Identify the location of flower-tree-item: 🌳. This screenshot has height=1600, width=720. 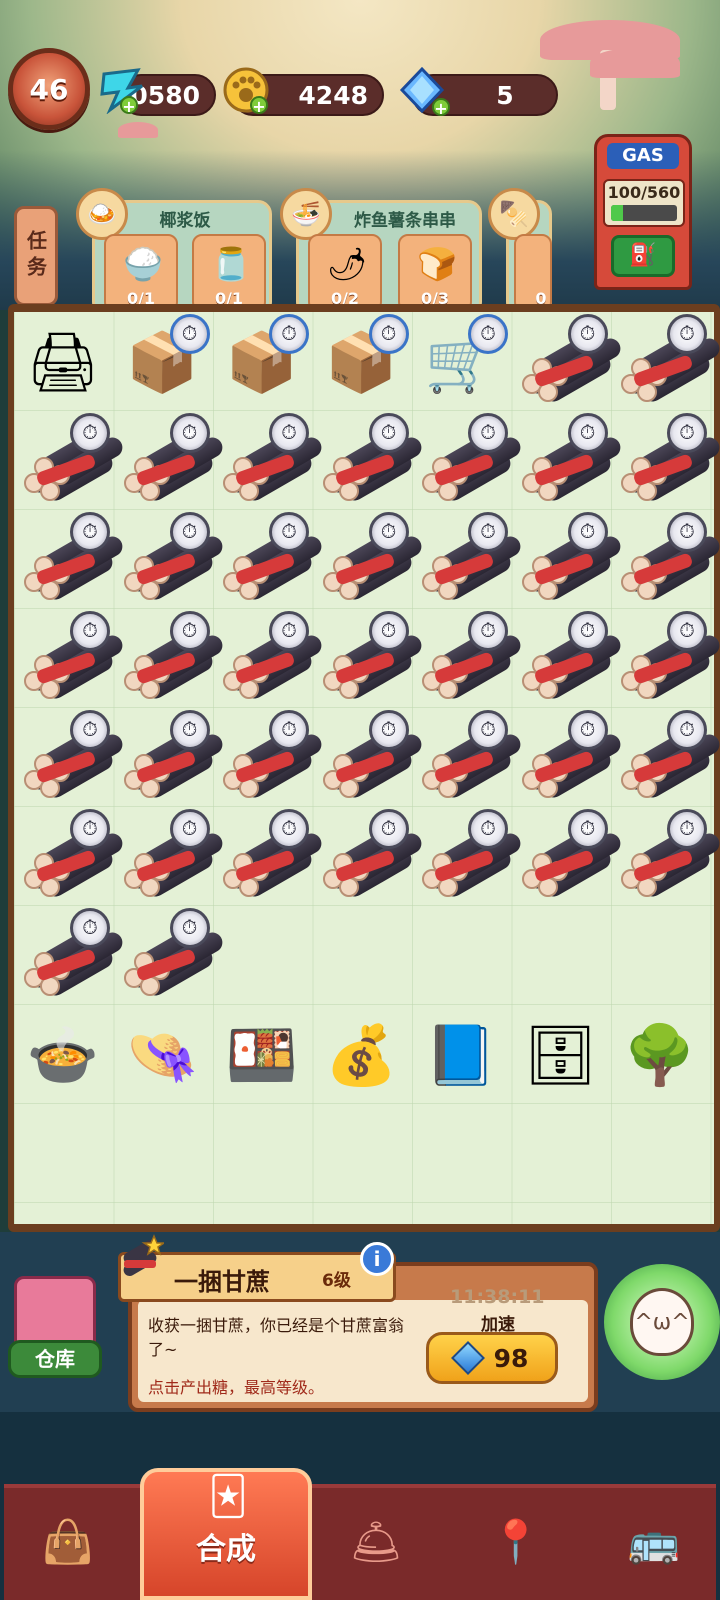
(660, 1054).